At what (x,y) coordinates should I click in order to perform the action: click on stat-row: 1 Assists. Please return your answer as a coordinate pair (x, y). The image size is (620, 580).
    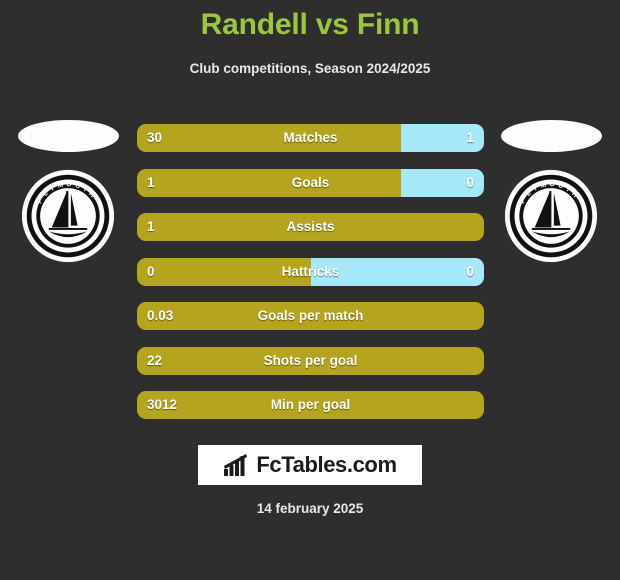
    Looking at the image, I should click on (310, 227).